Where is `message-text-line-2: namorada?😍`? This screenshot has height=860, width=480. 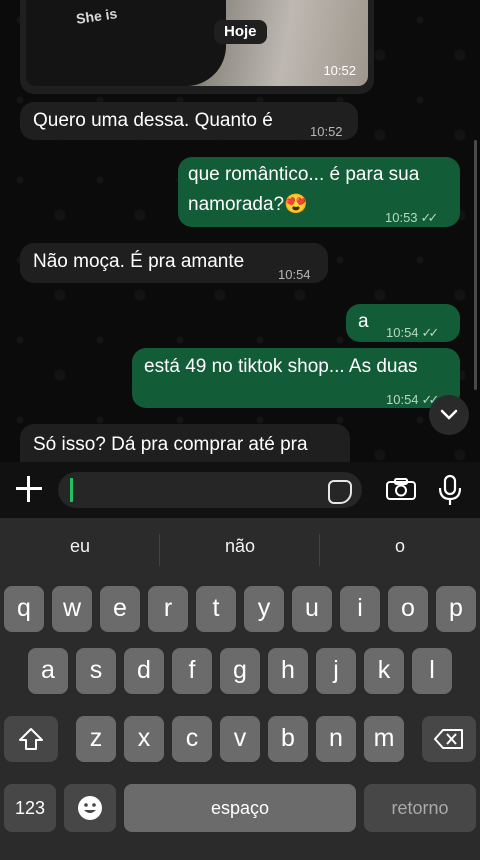
message-text-line-2: namorada?😍 is located at coordinates (248, 204).